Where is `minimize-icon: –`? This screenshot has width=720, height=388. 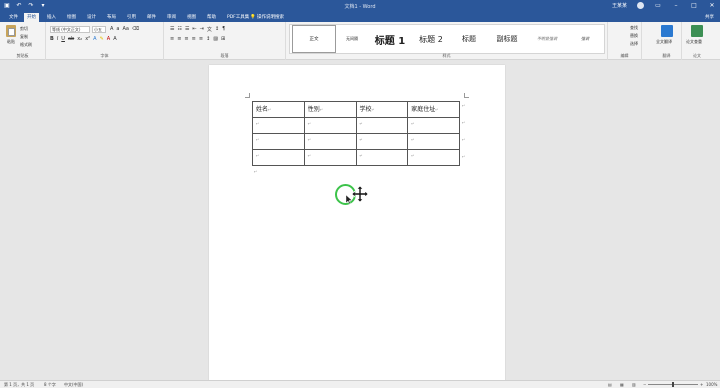
minimize-icon: – is located at coordinates (676, 5).